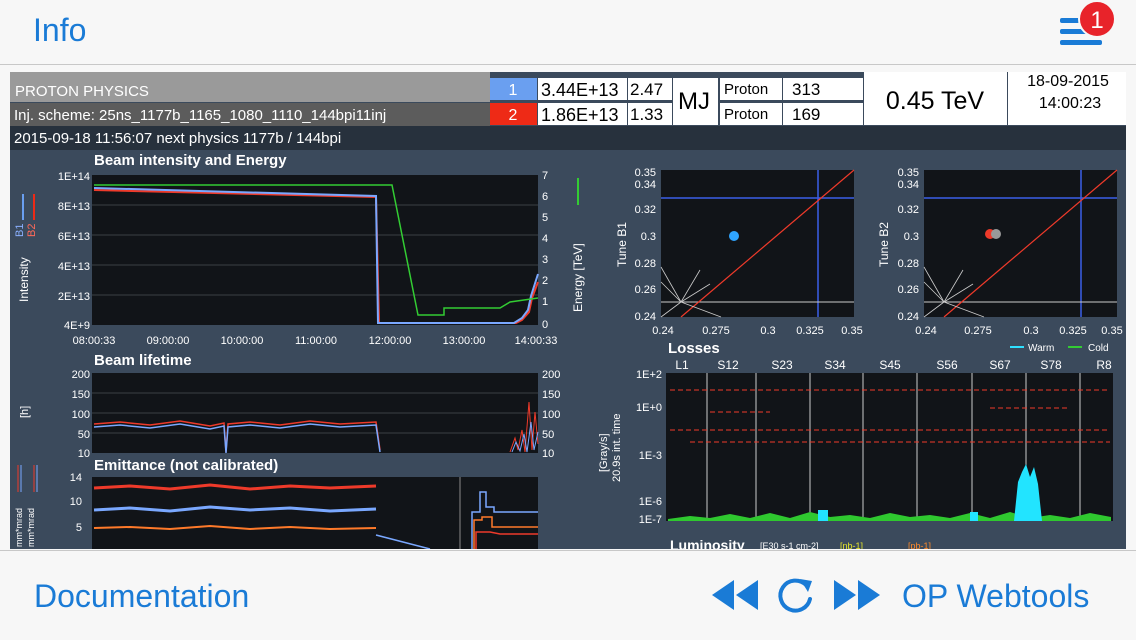 This screenshot has height=640, width=1136. Describe the element at coordinates (884, 244) in the screenshot. I see `tune-b2-ylabel: Tune B2` at that location.